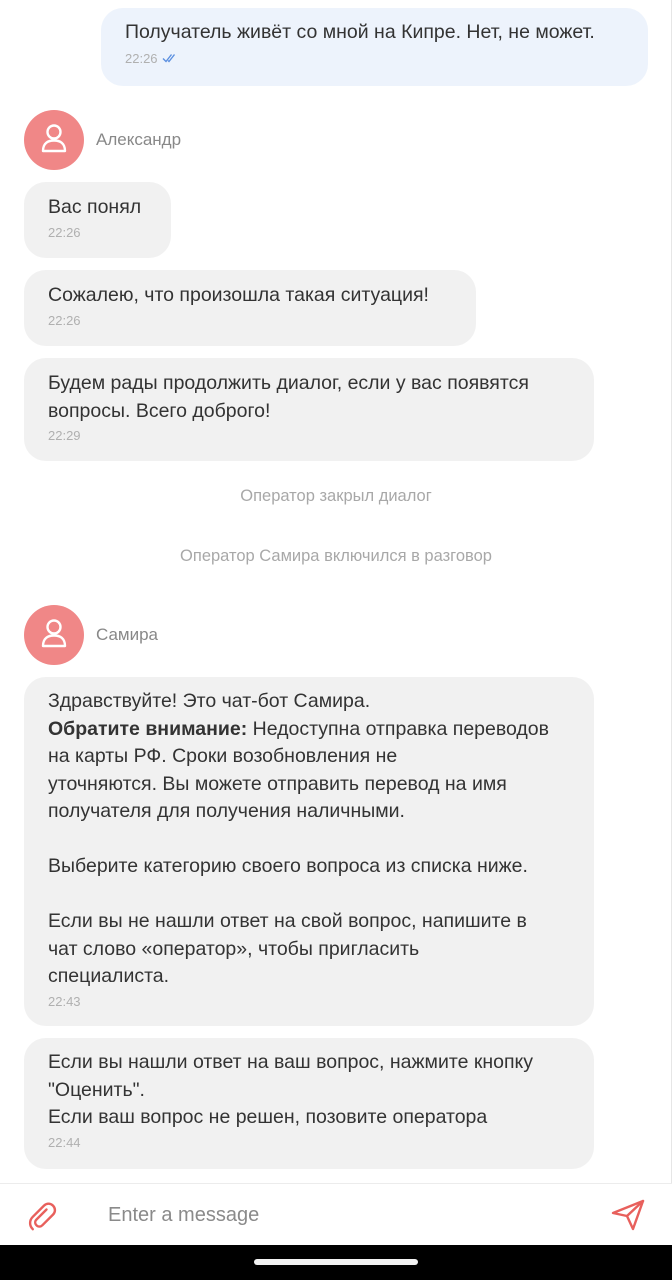 The width and height of the screenshot is (672, 1280). What do you see at coordinates (209, 701) in the screenshot?
I see `message-greeting: Здравствуйте! Это чат-бот Самира.` at bounding box center [209, 701].